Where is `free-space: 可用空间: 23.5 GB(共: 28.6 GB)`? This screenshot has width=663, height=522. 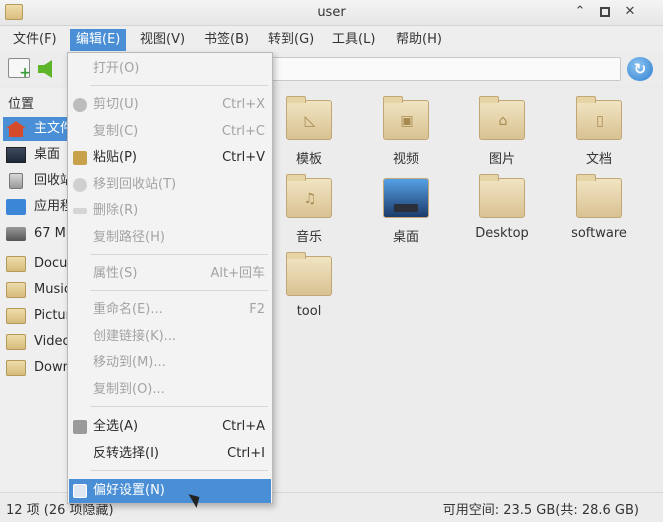
free-space: 可用空间: 23.5 GB(共: 28.6 GB) is located at coordinates (540, 510).